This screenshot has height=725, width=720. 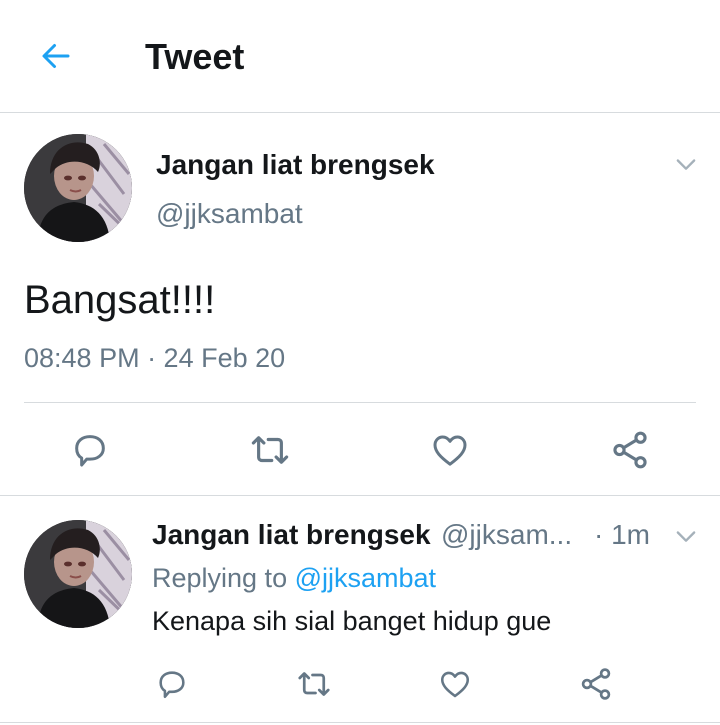 What do you see at coordinates (229, 214) in the screenshot?
I see `user-handle: @jjksambat` at bounding box center [229, 214].